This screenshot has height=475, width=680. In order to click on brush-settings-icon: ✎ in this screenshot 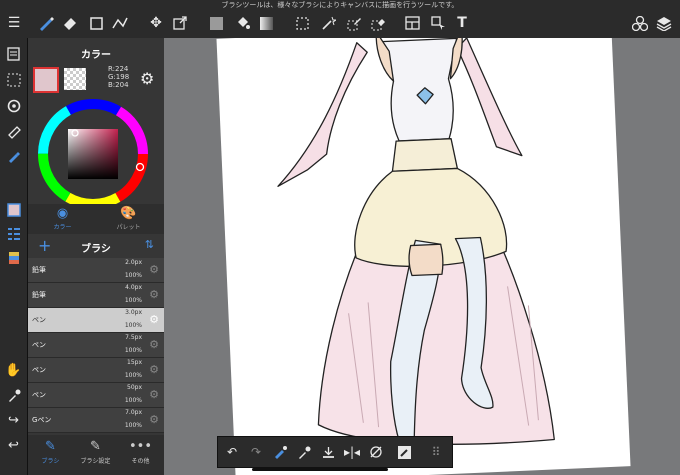, I will do `click(95, 446)`.